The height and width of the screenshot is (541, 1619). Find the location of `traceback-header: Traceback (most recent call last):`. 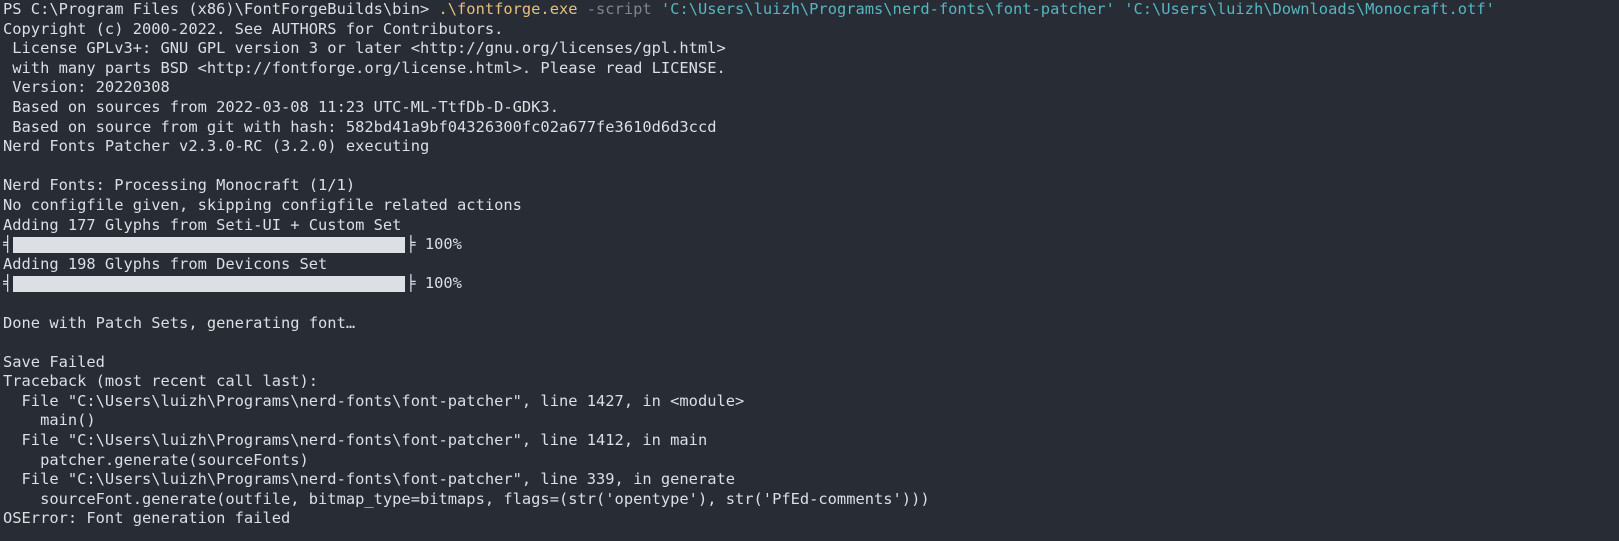

traceback-header: Traceback (most recent call last): is located at coordinates (161, 381).